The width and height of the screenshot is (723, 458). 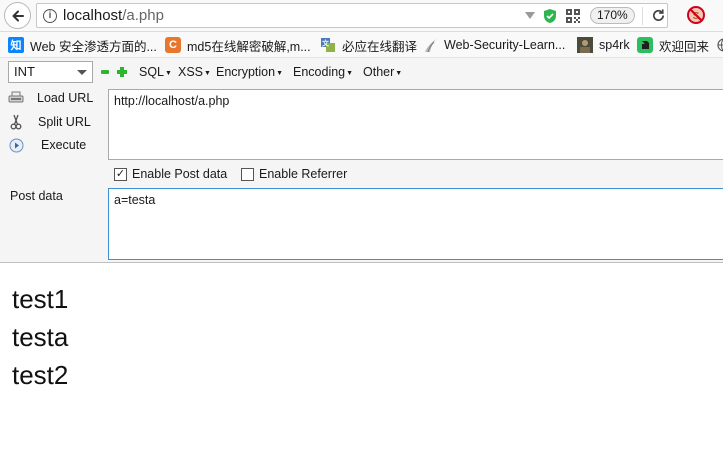 I want to click on cmd5-icon: C, so click(x=173, y=45).